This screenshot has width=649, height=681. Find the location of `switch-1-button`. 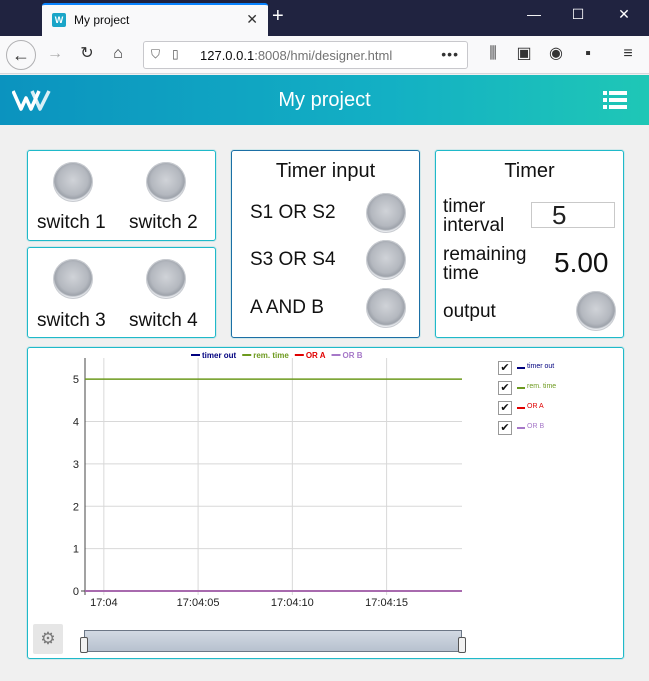

switch-1-button is located at coordinates (73, 182).